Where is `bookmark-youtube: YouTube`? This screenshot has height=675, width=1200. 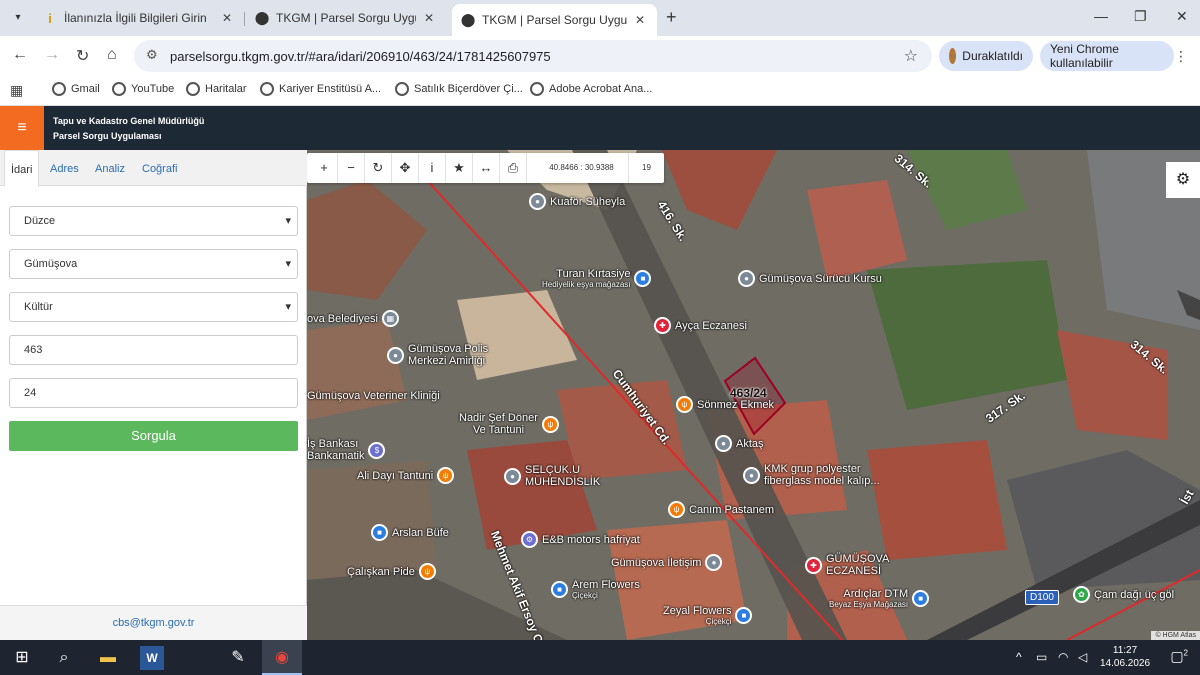 bookmark-youtube: YouTube is located at coordinates (143, 89).